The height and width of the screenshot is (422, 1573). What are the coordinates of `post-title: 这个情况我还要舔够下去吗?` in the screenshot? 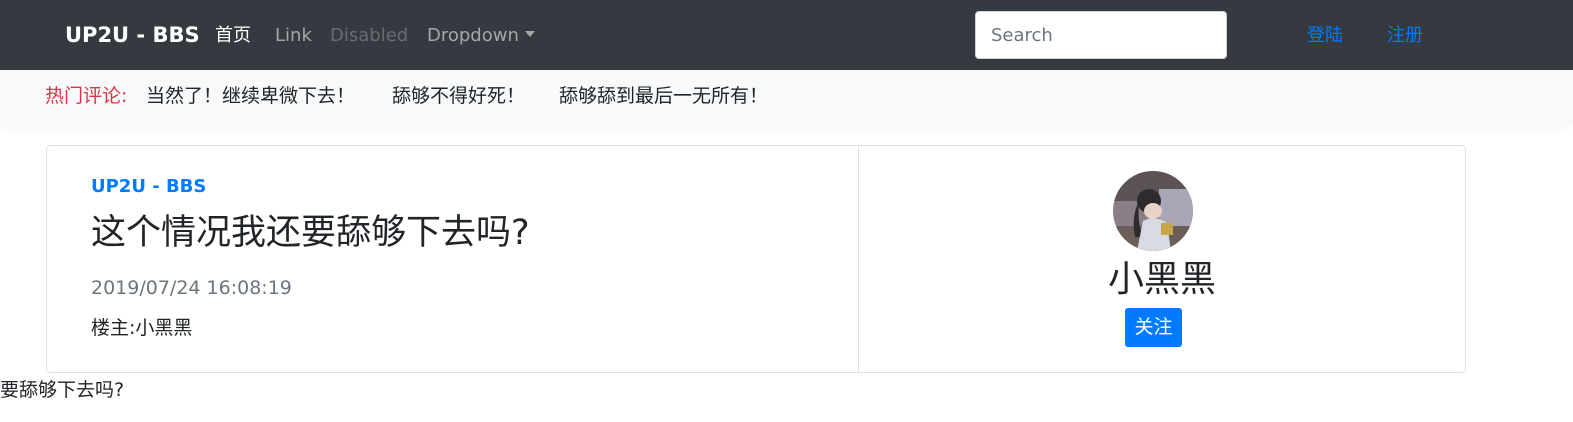 It's located at (310, 233).